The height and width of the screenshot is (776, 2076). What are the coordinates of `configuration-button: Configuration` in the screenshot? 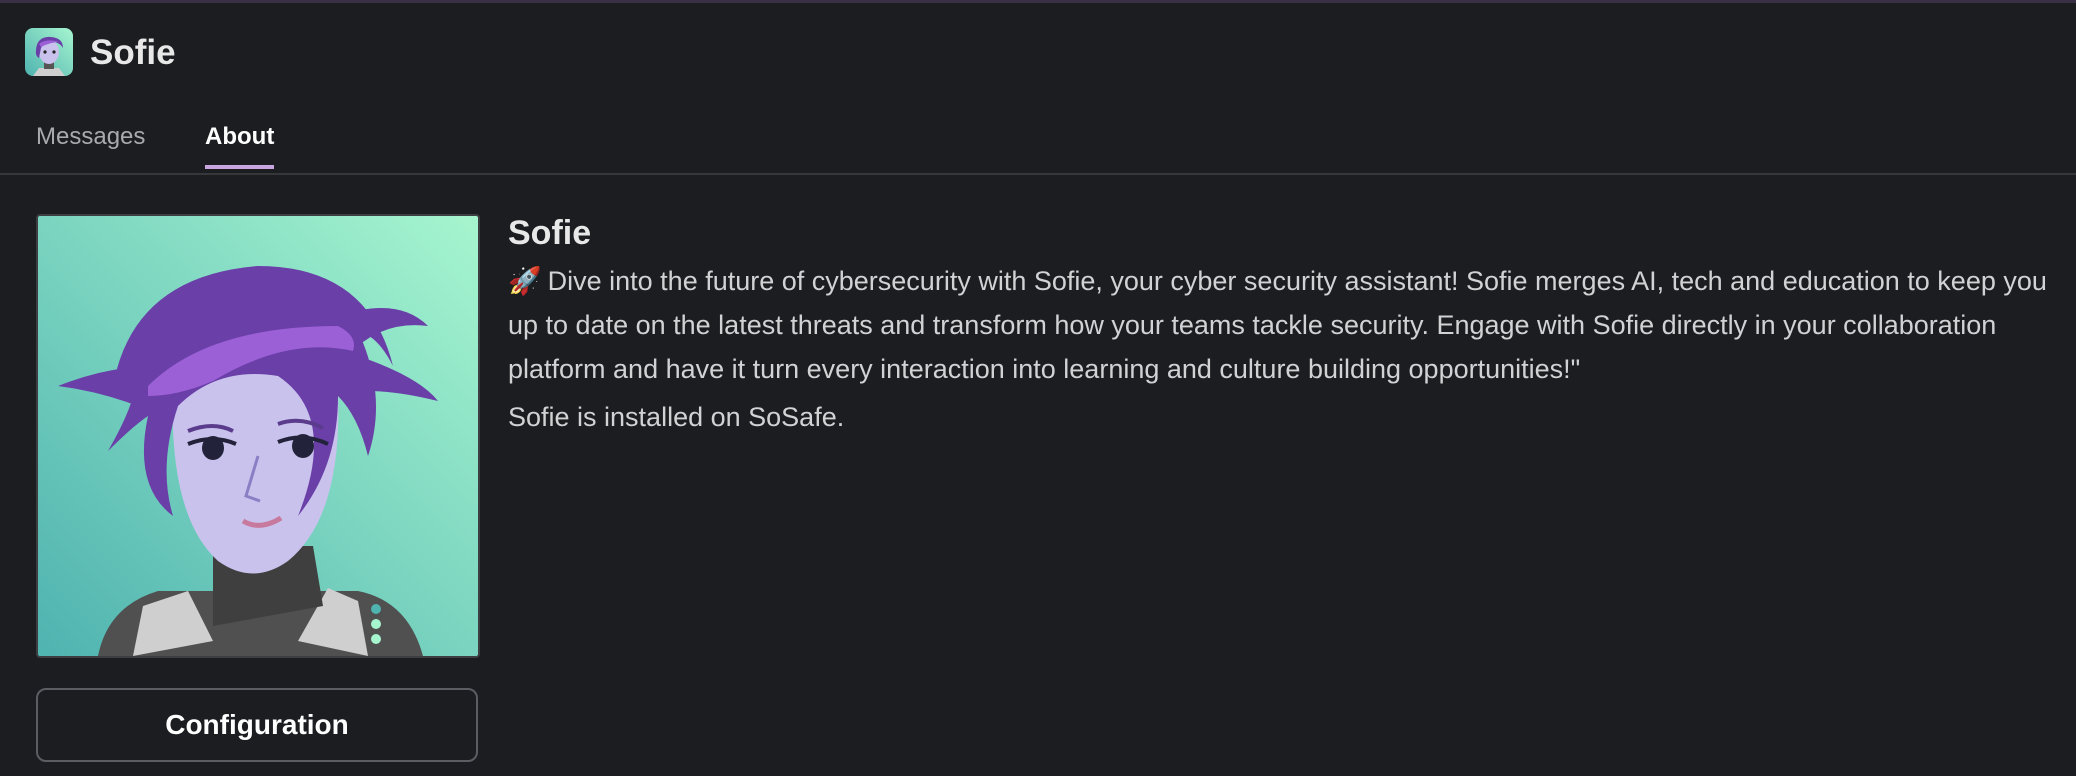 It's located at (257, 725).